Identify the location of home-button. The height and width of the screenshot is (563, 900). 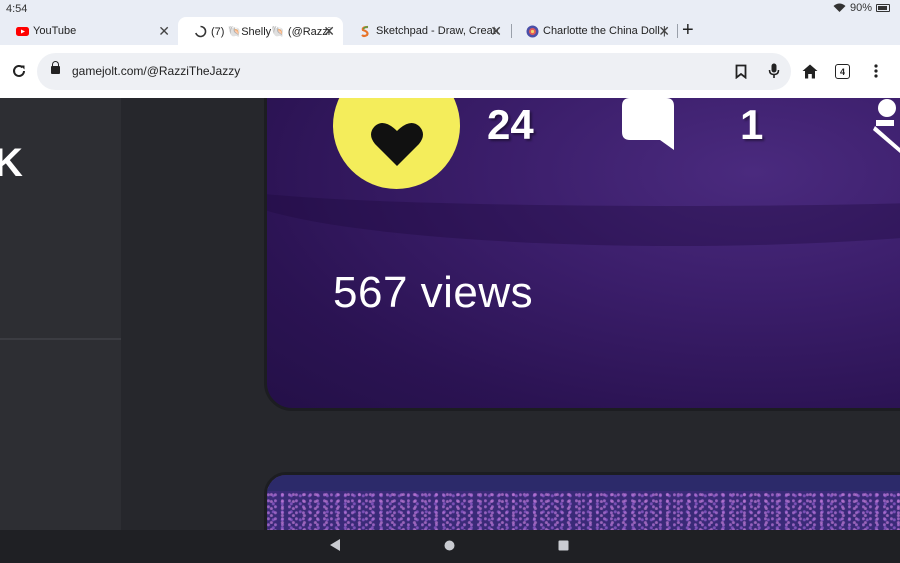
(810, 71).